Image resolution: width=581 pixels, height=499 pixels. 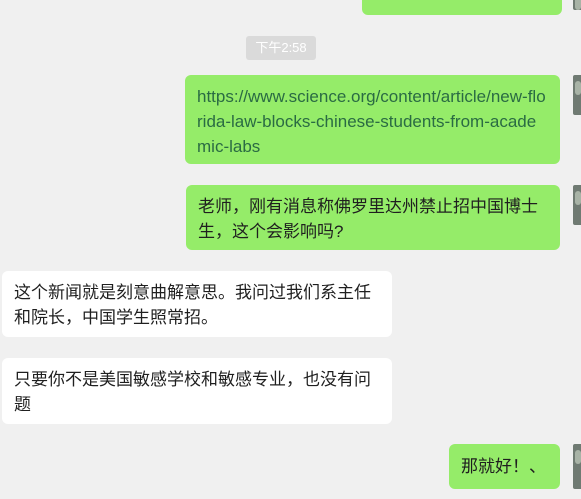 I want to click on message-bubble-self-thanks: 那就好！、, so click(x=504, y=466).